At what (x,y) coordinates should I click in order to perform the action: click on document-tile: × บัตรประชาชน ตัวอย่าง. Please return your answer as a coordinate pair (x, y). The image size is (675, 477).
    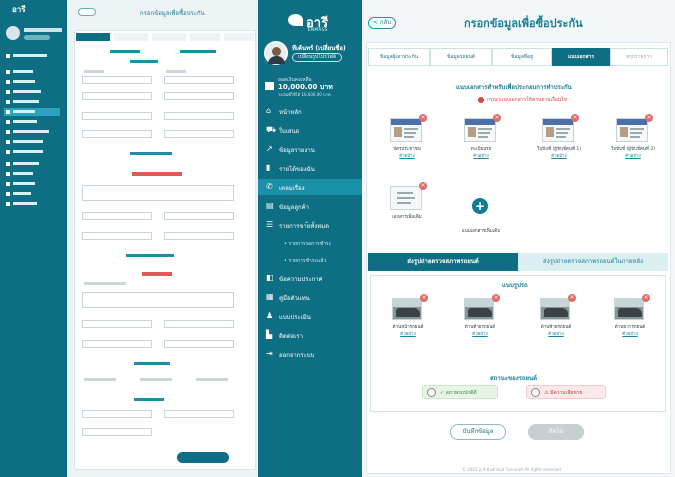
    Looking at the image, I should click on (407, 141).